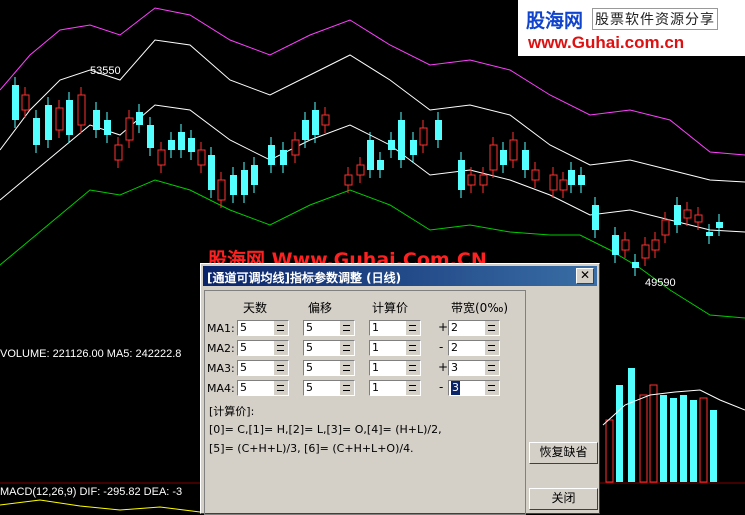 The image size is (745, 515). What do you see at coordinates (221, 368) in the screenshot?
I see `row-label-ma3: MA3:` at bounding box center [221, 368].